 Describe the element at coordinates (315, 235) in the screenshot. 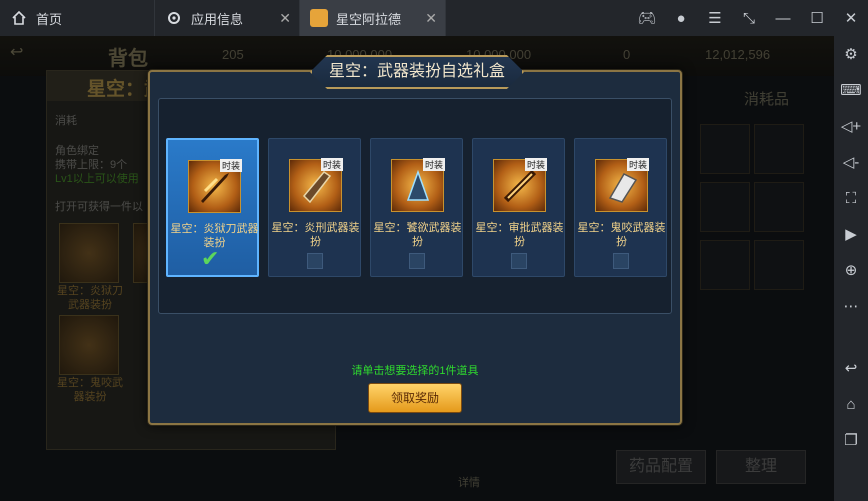

I see `item-name: 星空：炎刑武器装扮` at that location.